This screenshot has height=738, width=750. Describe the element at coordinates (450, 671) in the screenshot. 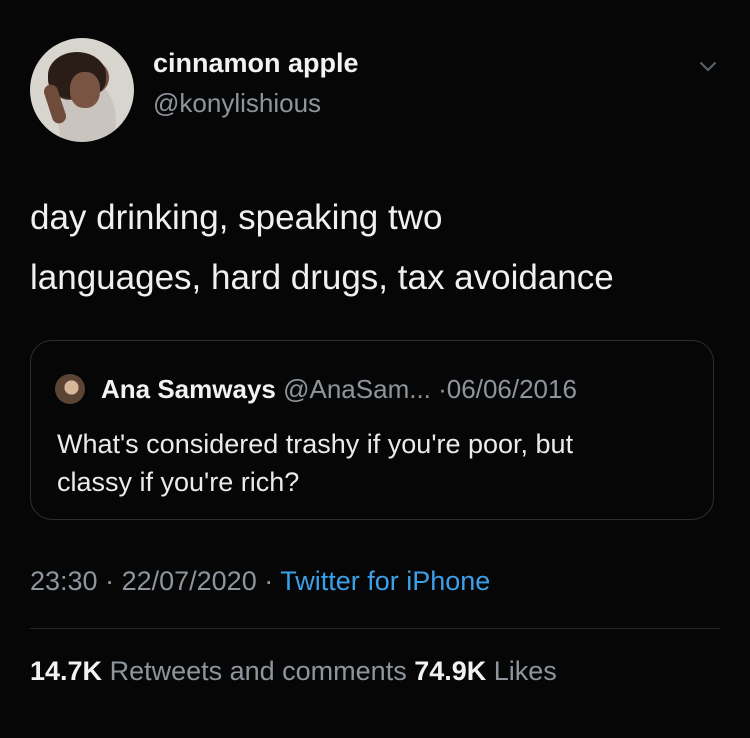

I see `likes-count: 74.9K` at that location.